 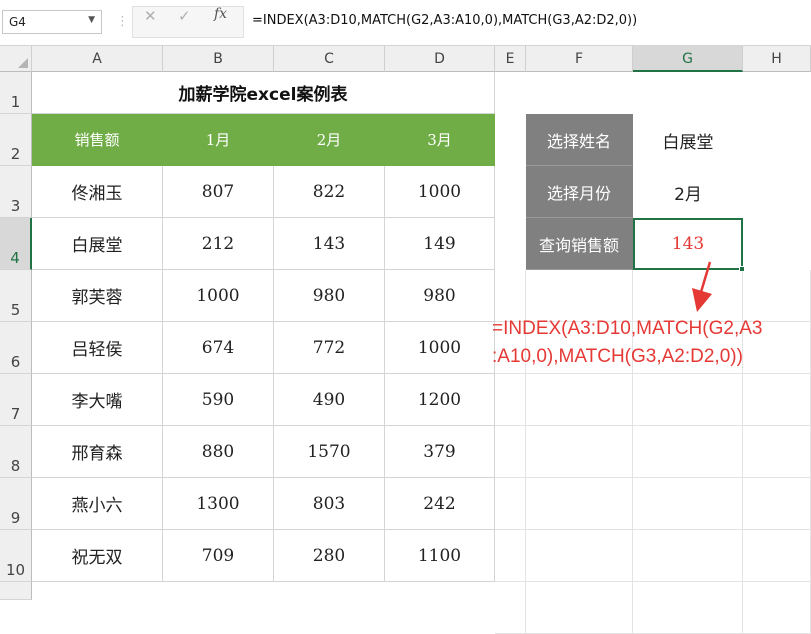 I want to click on header-month-3: 3月, so click(x=440, y=140).